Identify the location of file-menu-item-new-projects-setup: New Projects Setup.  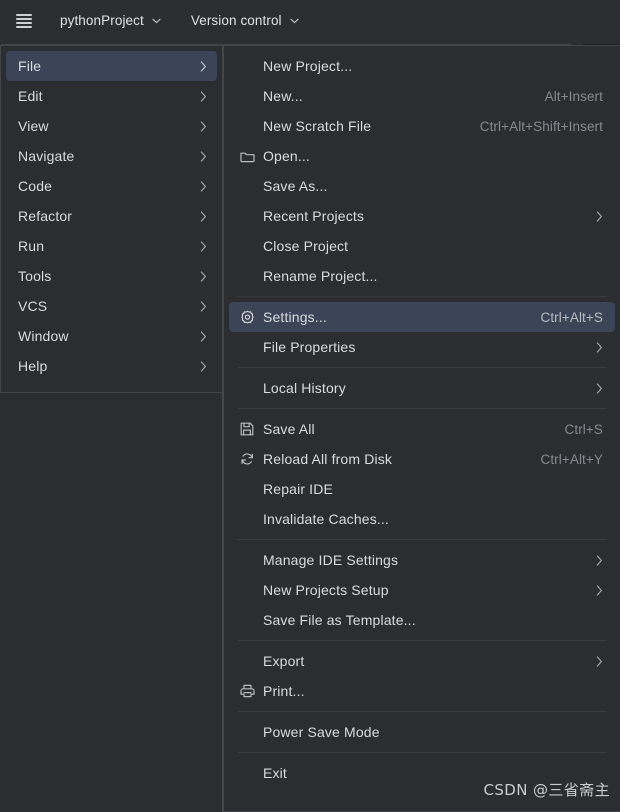
(422, 590).